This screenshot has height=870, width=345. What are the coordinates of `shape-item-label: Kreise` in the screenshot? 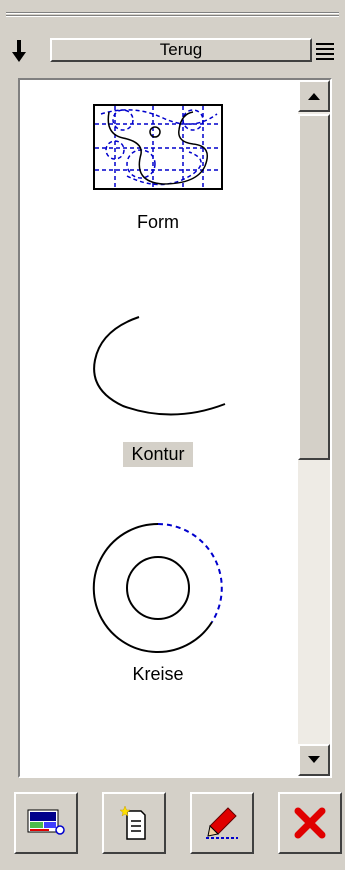 It's located at (158, 674).